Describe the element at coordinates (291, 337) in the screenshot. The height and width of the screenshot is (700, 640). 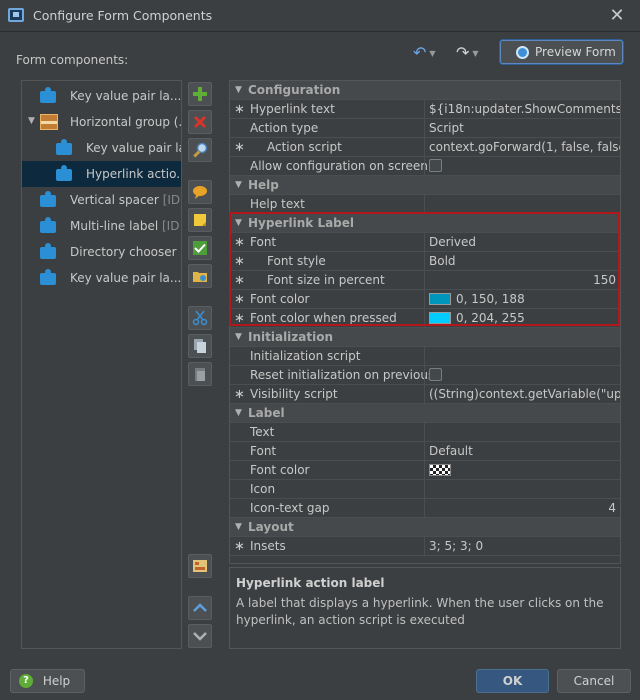
I see `category-label: Initialization` at that location.